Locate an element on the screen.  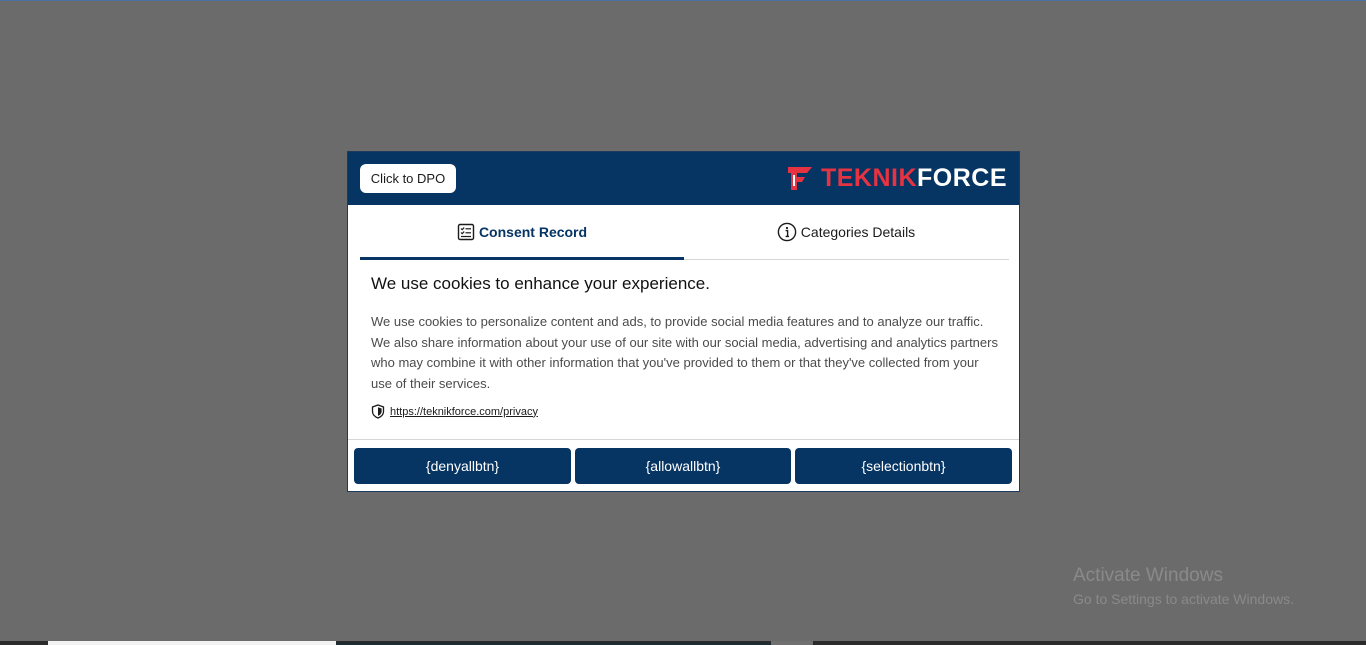
privacy-policy-link: https://teknikforce.com/privacy is located at coordinates (464, 412).